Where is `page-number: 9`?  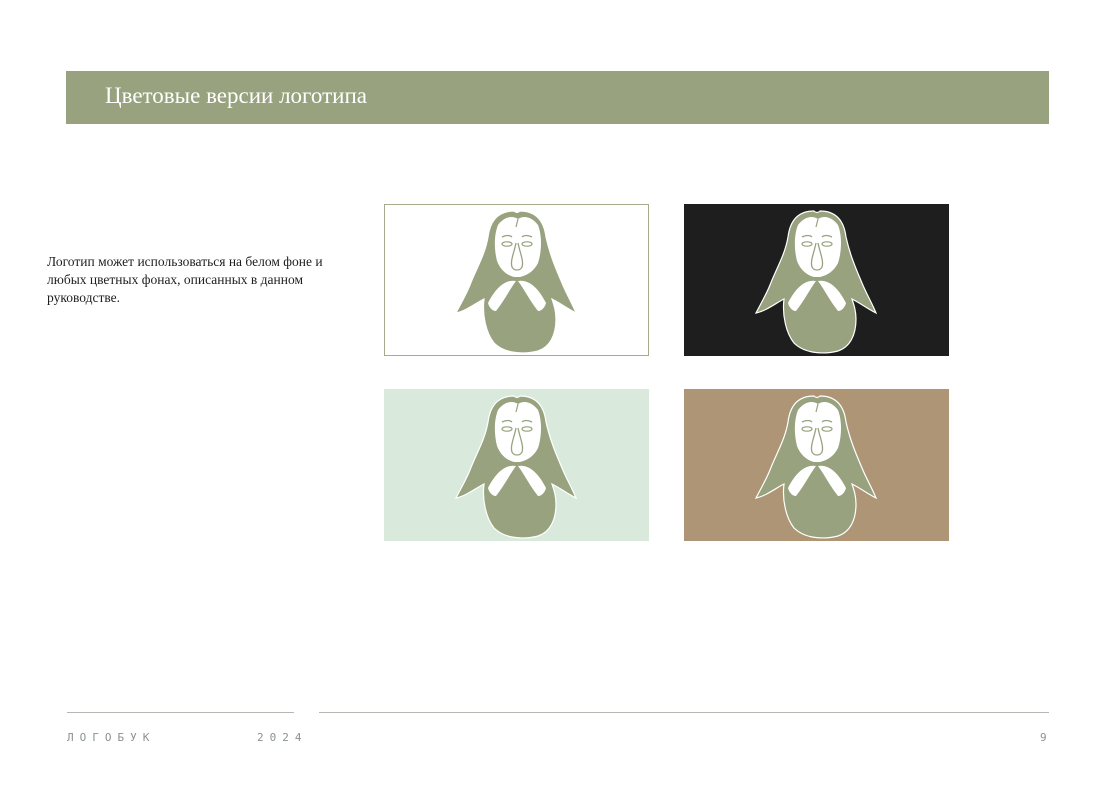
page-number: 9 is located at coordinates (1043, 737).